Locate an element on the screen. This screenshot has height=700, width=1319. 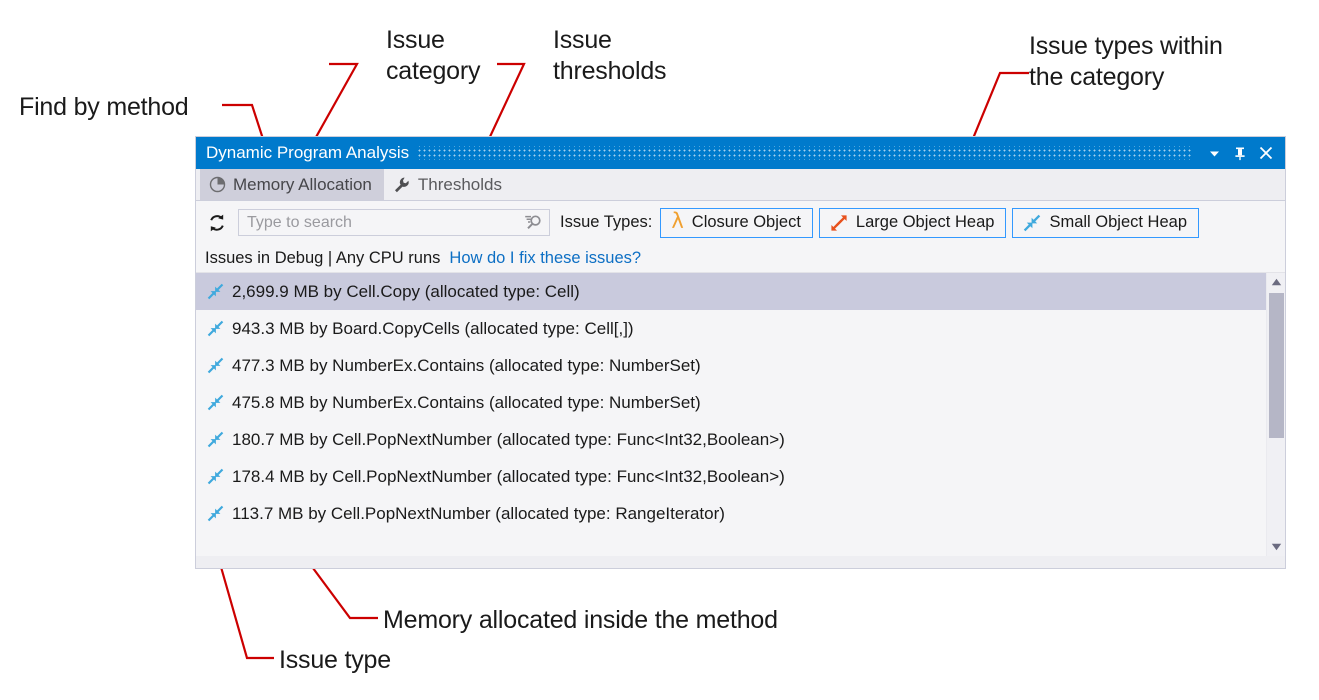
scrollbar-thumb is located at coordinates (1276, 365).